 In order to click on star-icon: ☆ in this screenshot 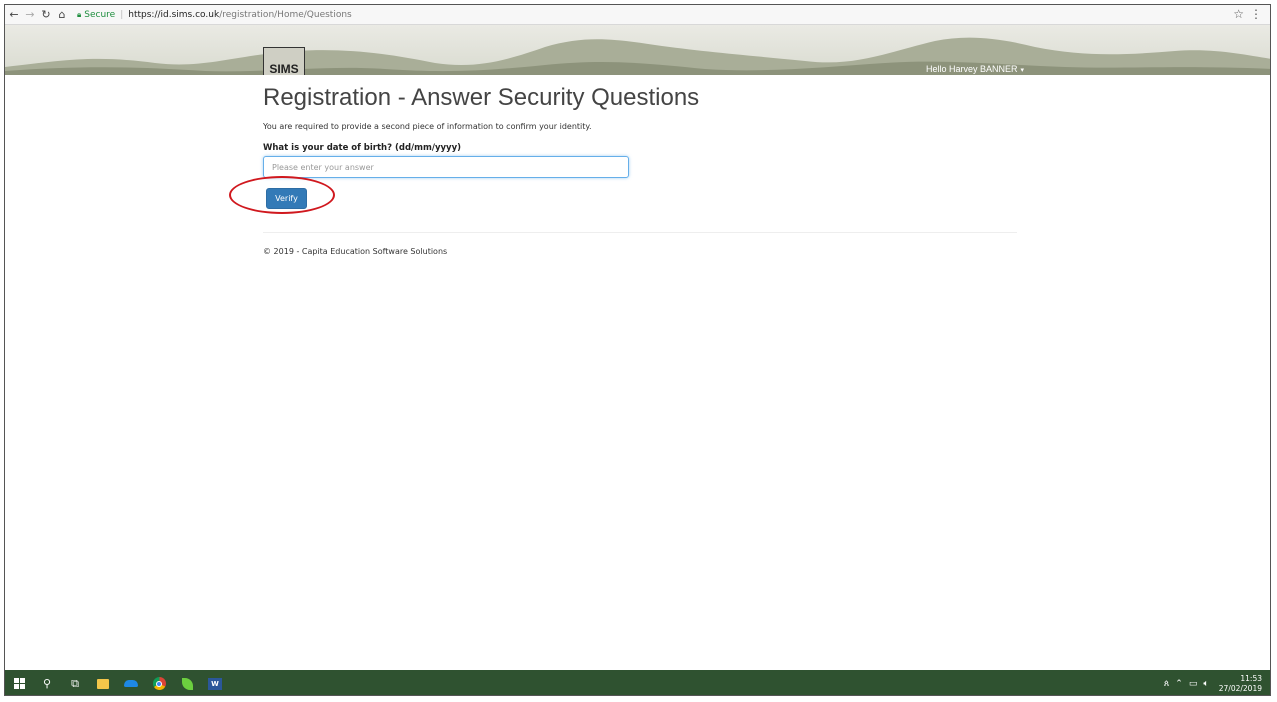, I will do `click(1238, 14)`.